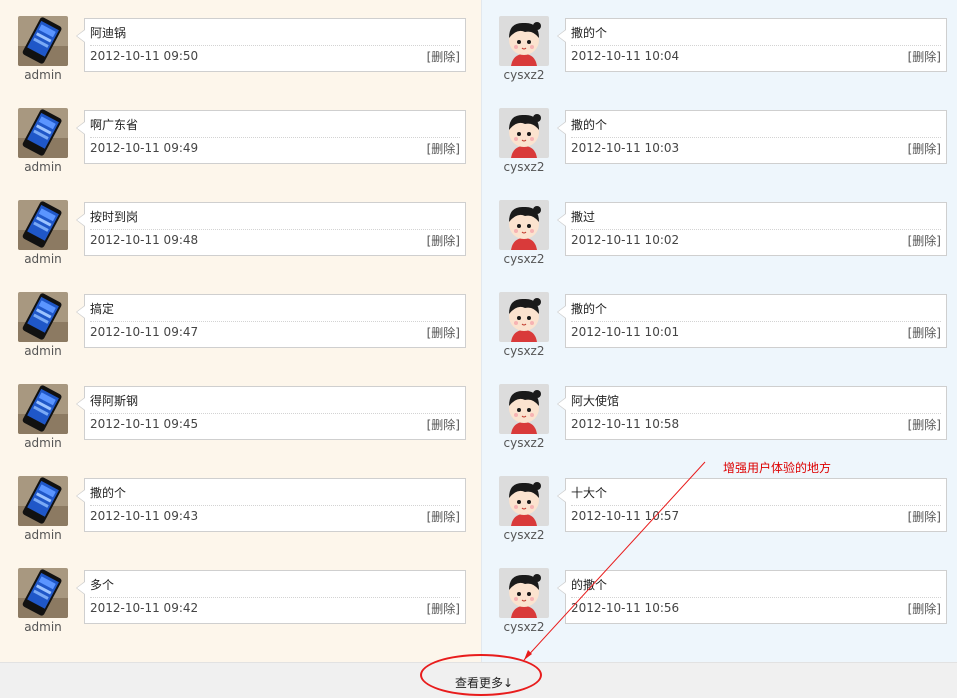 This screenshot has width=957, height=698. I want to click on message-bubble: 搞定 2012-10-11 09:47 [删除], so click(271, 321).